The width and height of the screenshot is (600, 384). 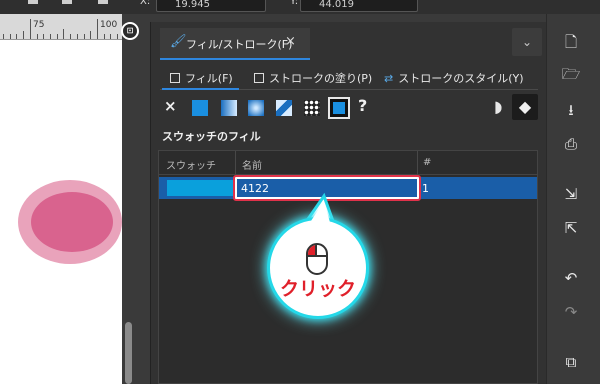 What do you see at coordinates (320, 213) in the screenshot?
I see `callout-tail-cover` at bounding box center [320, 213].